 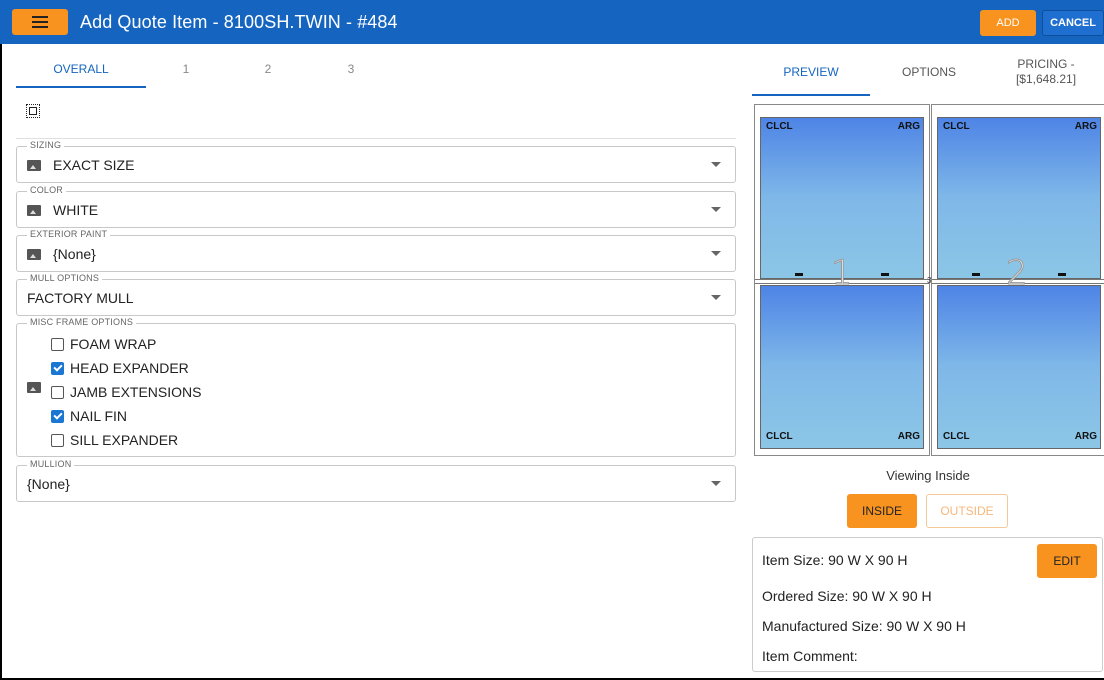 I want to click on mull-options-legend: MULL OPTIONS, so click(x=65, y=278).